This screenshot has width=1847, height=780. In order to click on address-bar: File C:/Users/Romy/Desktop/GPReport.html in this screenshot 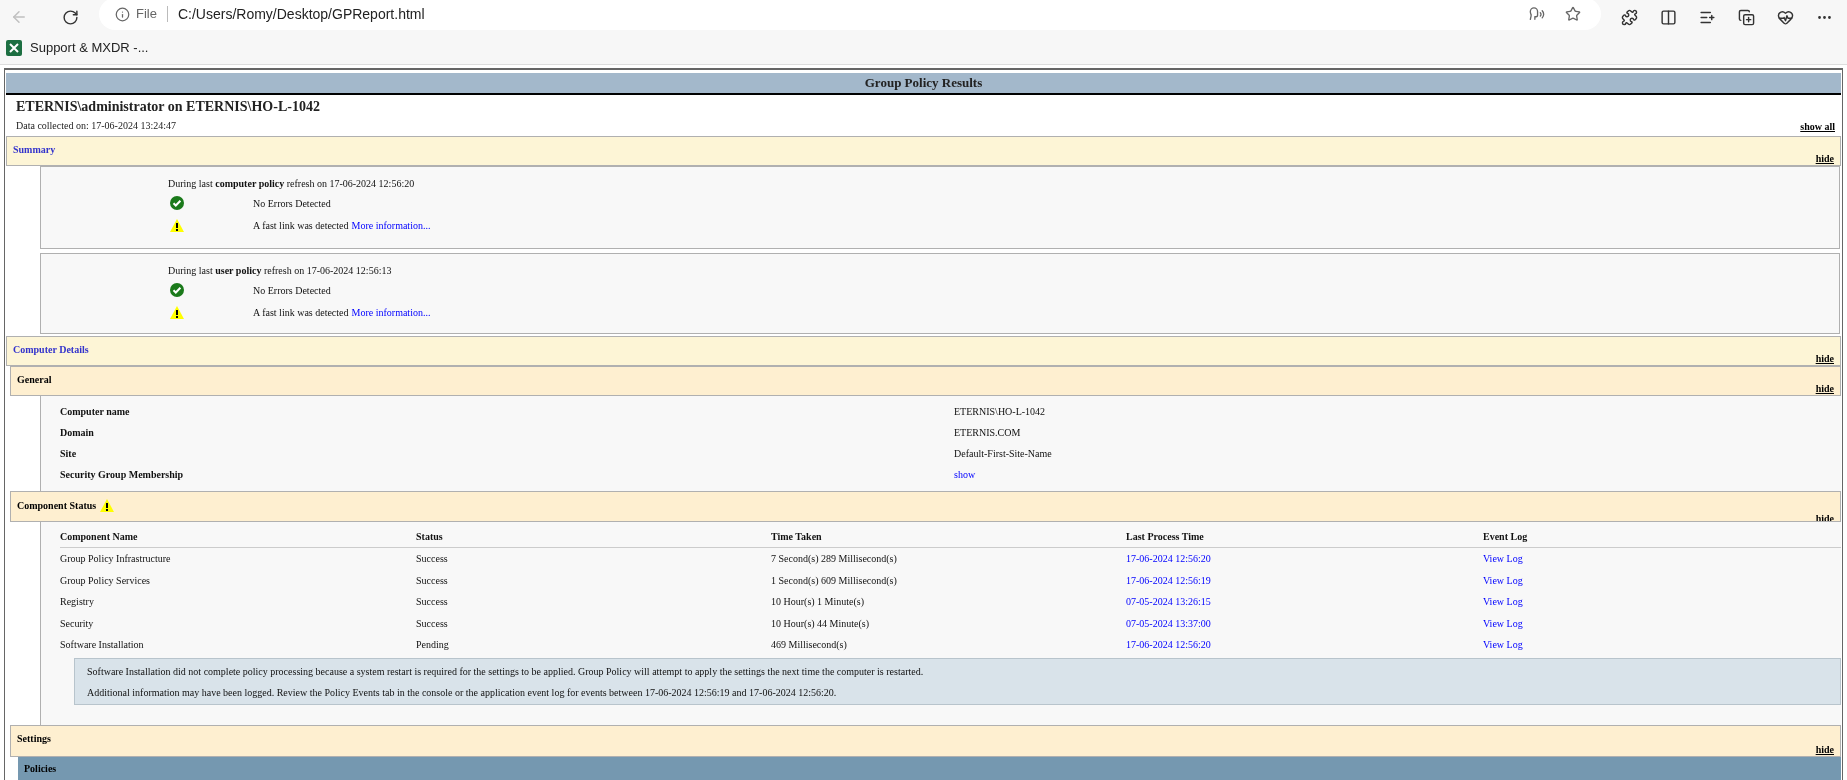, I will do `click(850, 15)`.